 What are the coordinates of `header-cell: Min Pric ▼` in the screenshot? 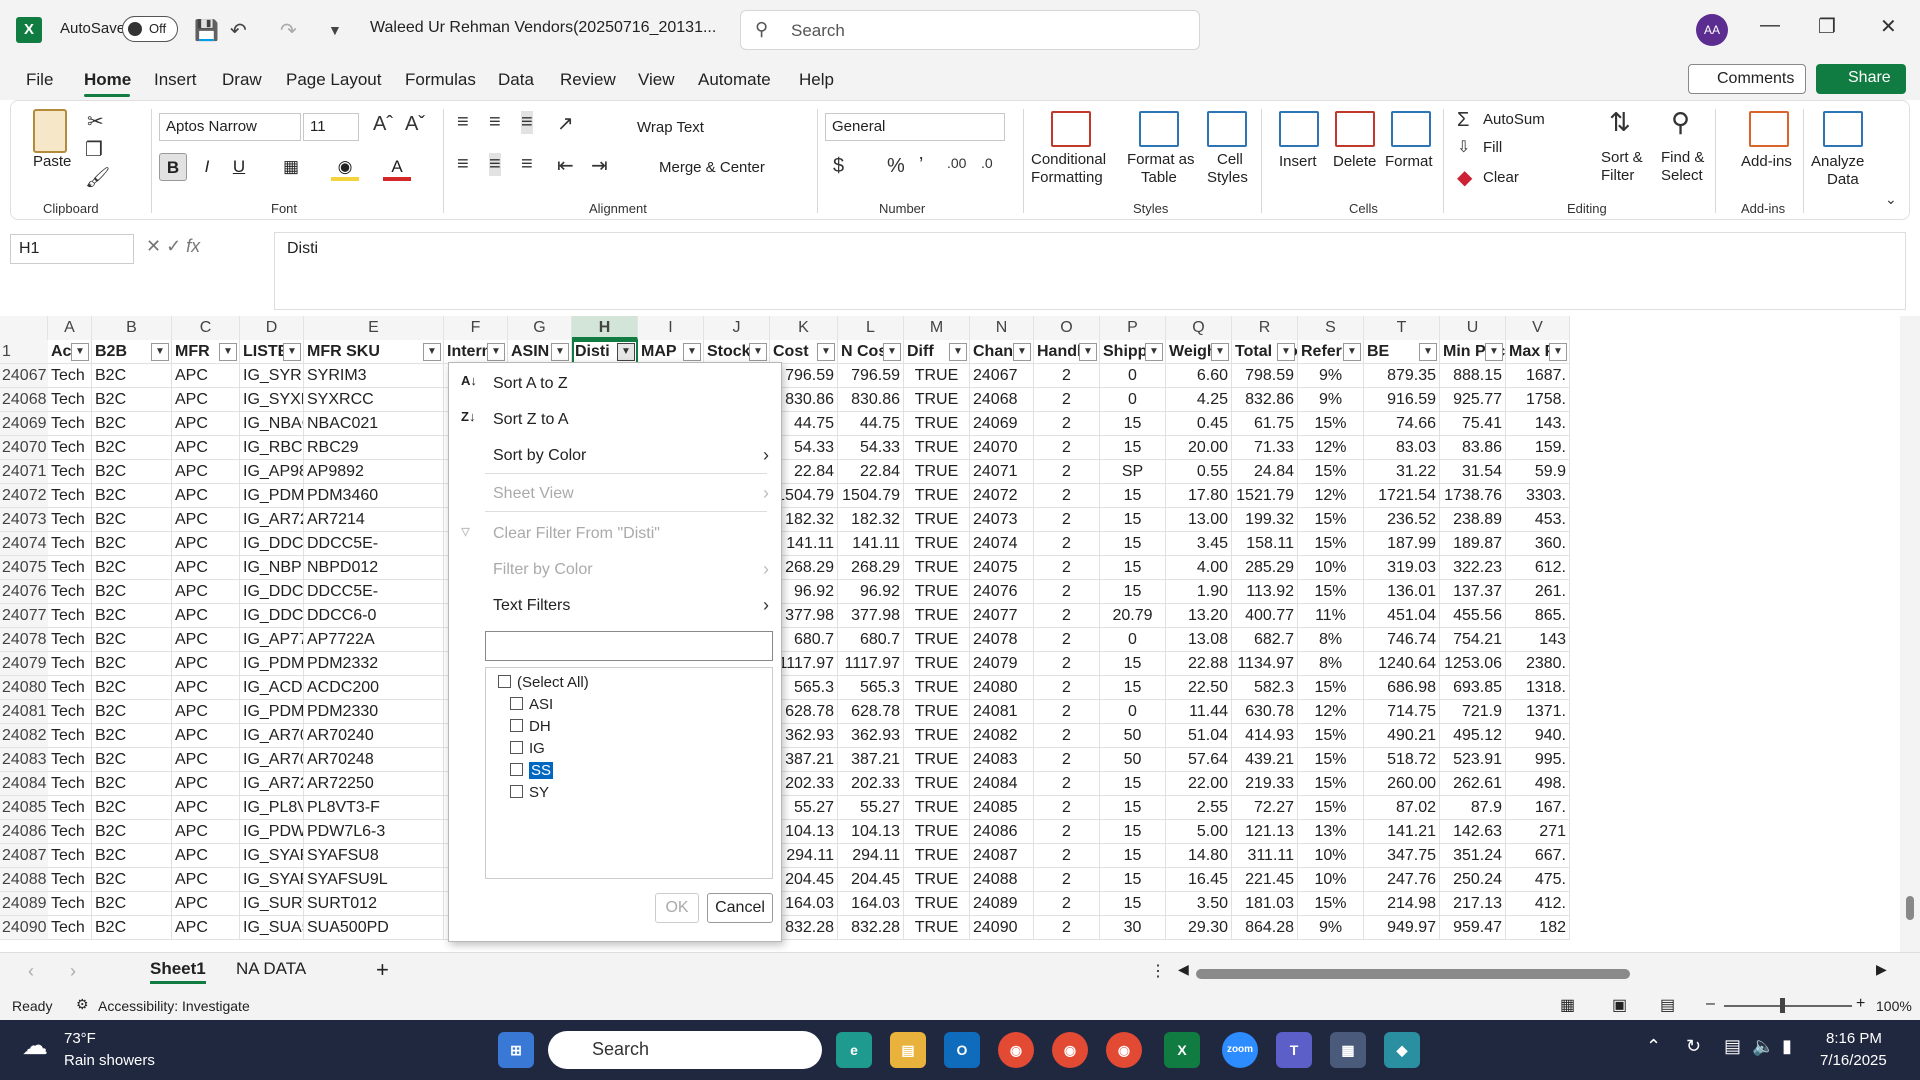 It's located at (1473, 352).